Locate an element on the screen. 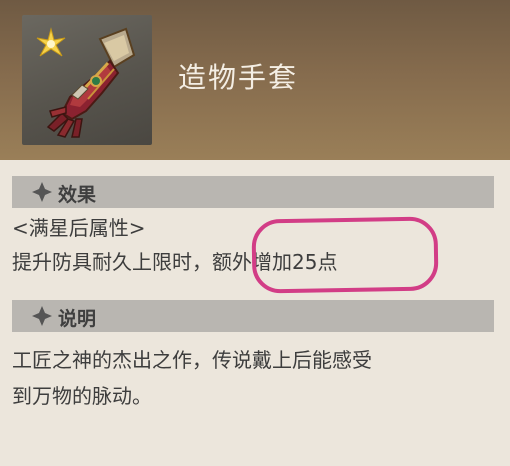  description-section-title: 说明 is located at coordinates (77, 319).